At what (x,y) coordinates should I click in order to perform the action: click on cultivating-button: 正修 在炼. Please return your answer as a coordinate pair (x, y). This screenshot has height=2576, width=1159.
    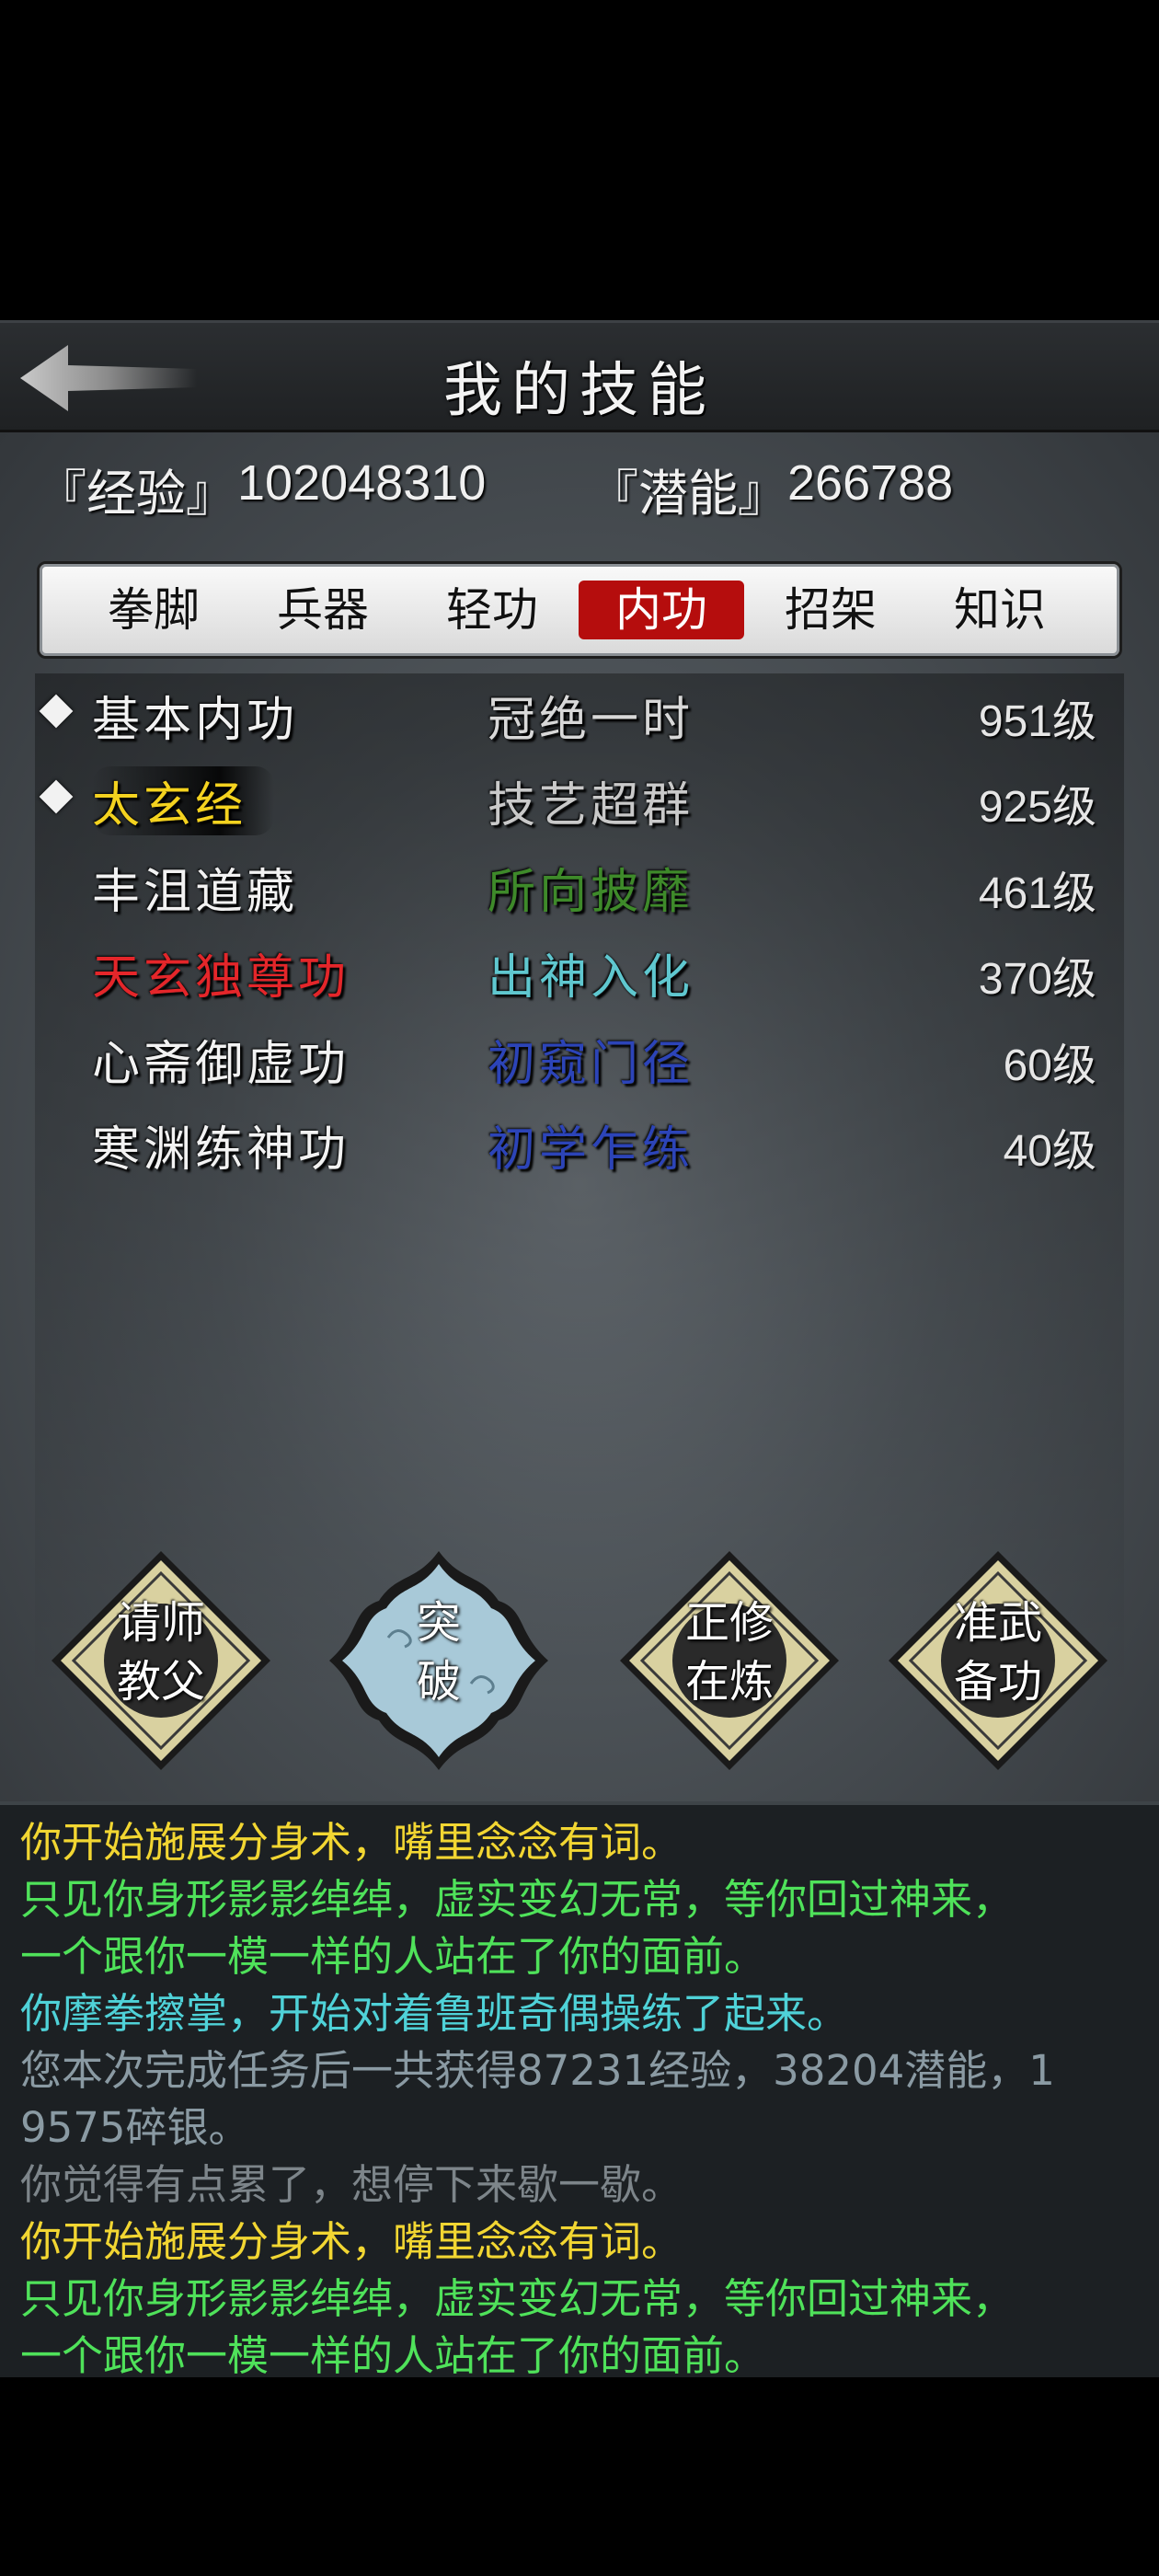
    Looking at the image, I should click on (729, 1661).